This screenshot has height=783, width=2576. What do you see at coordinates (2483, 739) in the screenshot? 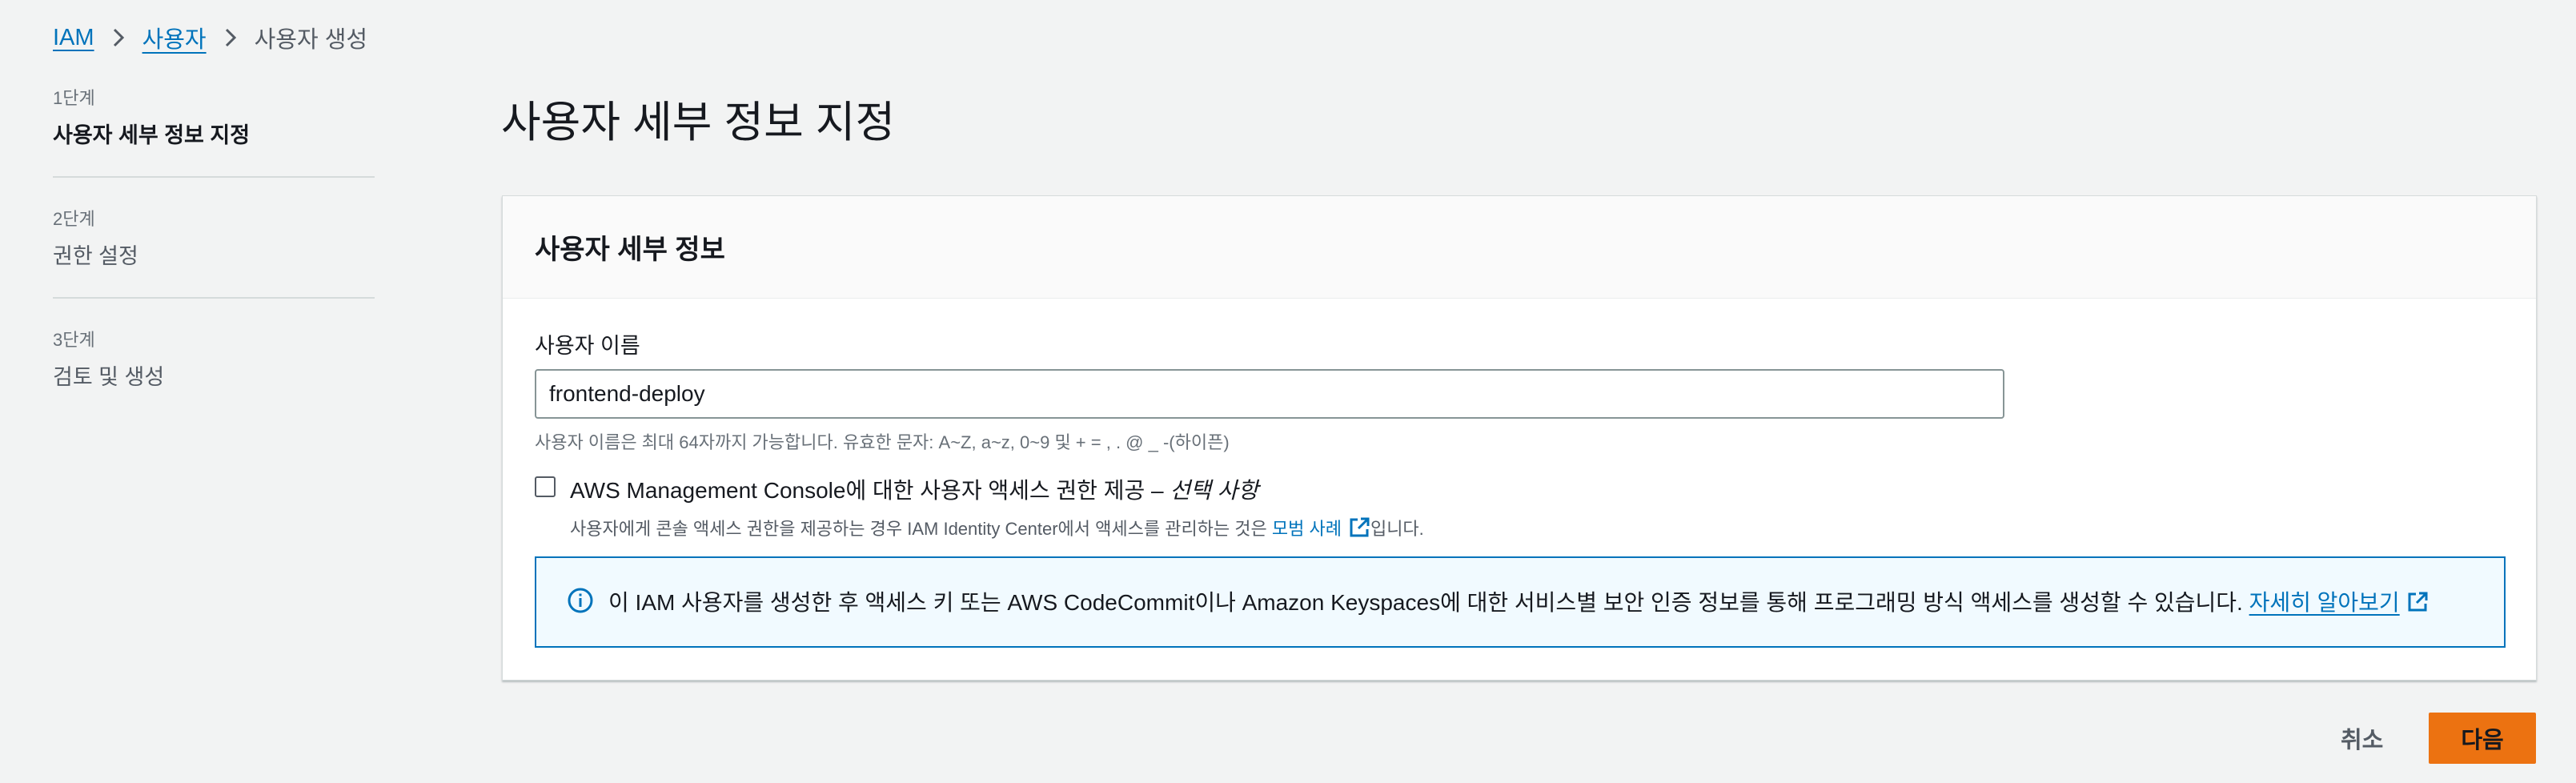
I see `next-button: 다음` at bounding box center [2483, 739].